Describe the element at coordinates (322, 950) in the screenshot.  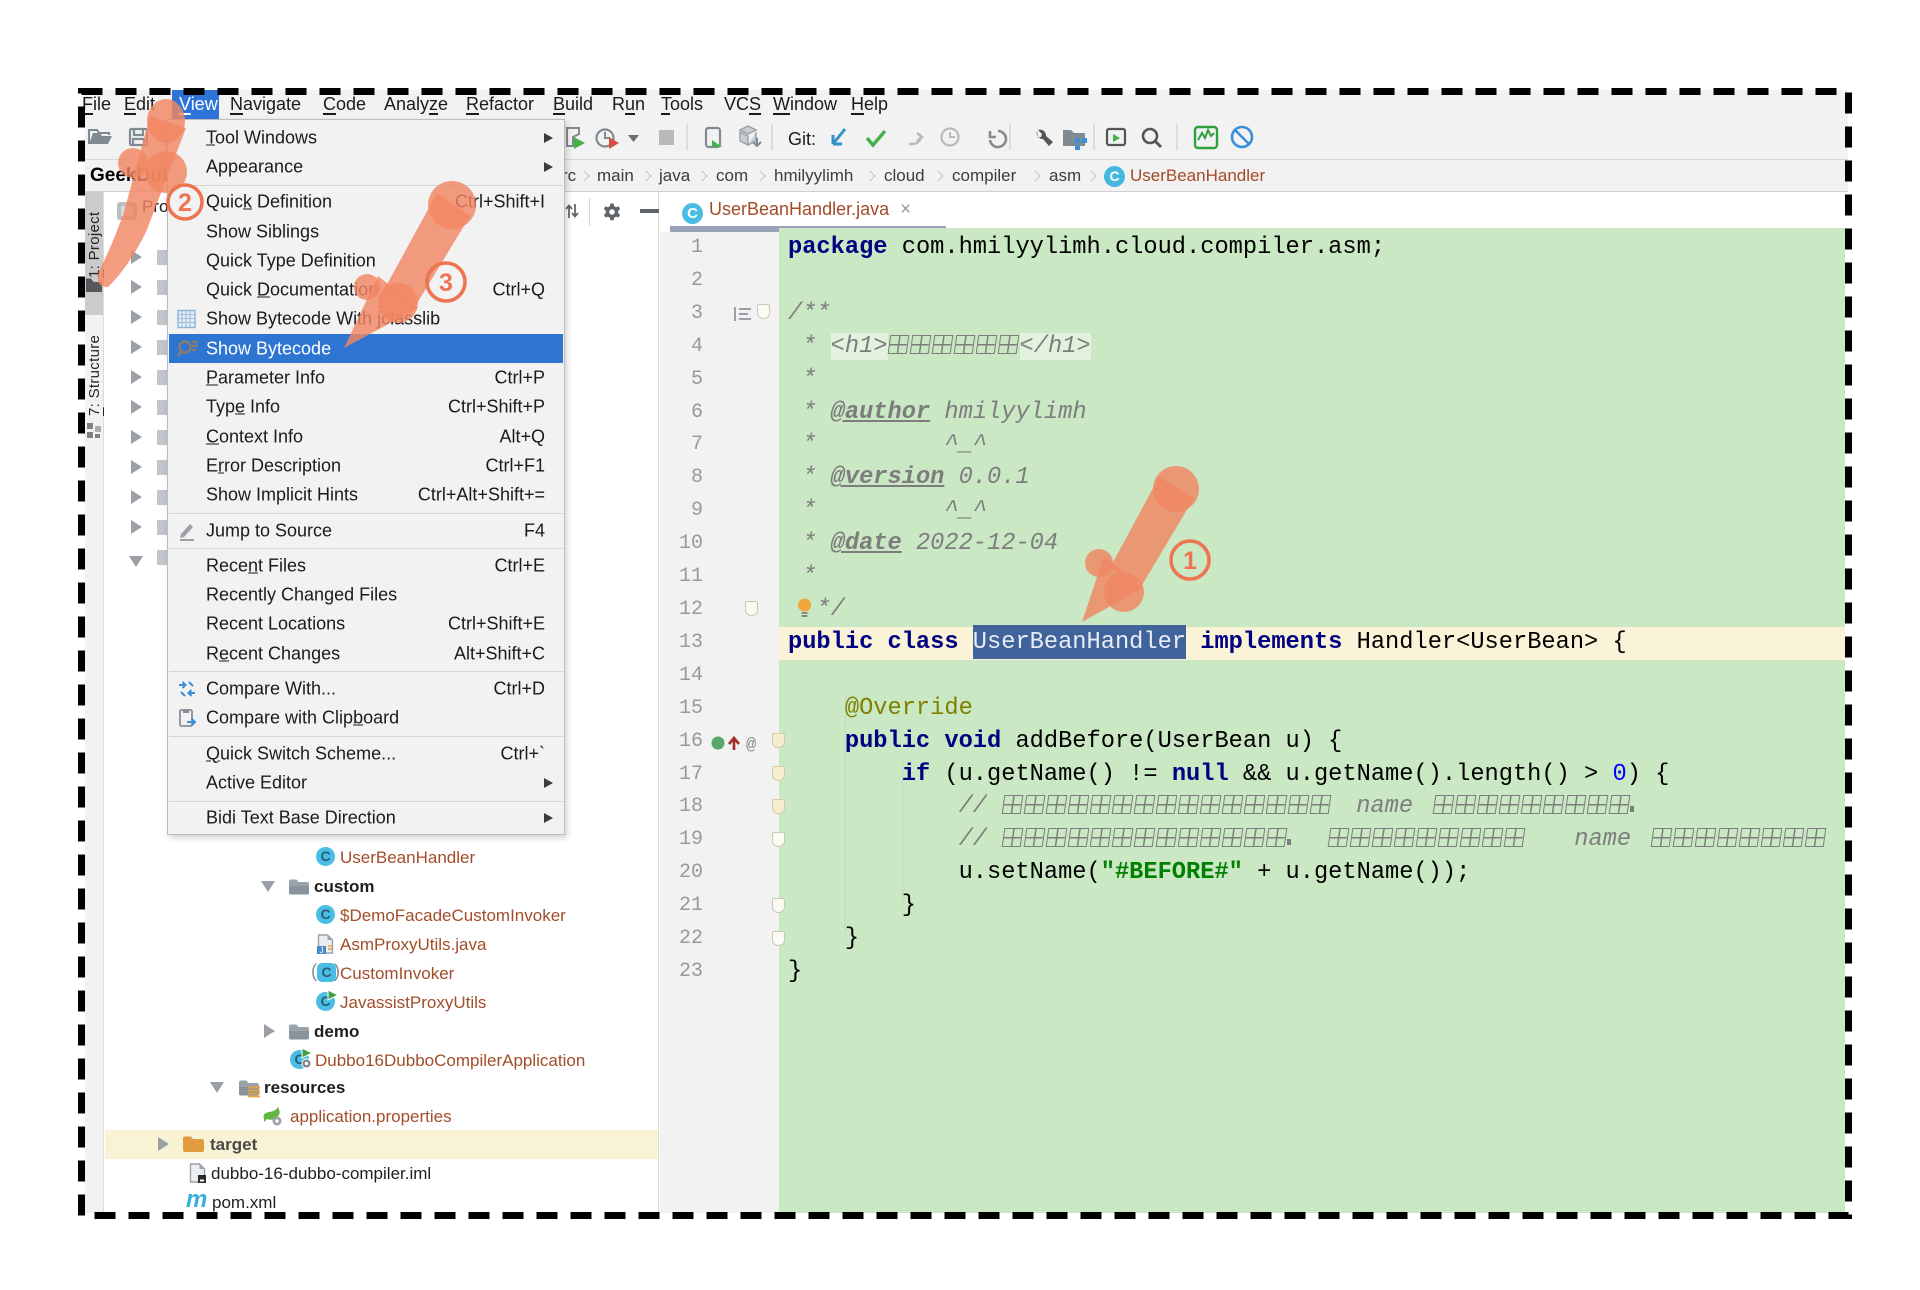
I see `svg-text: J` at that location.